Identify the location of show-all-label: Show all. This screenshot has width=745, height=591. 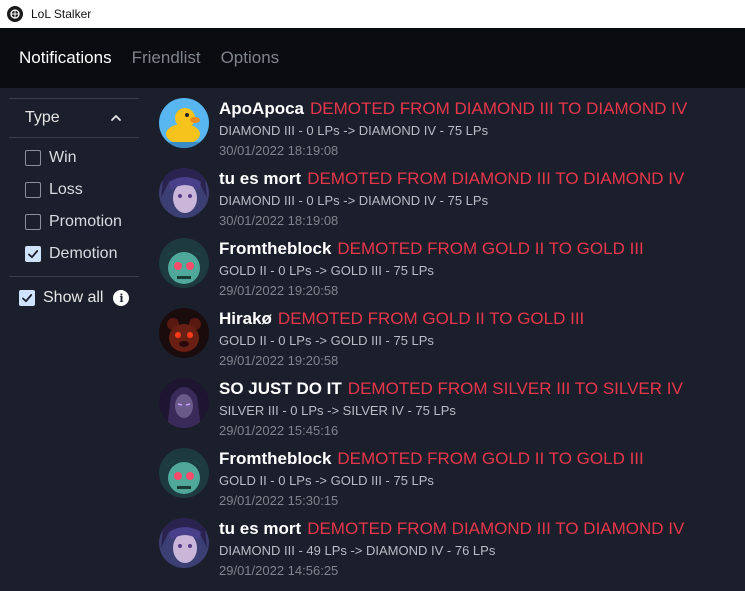
(73, 297).